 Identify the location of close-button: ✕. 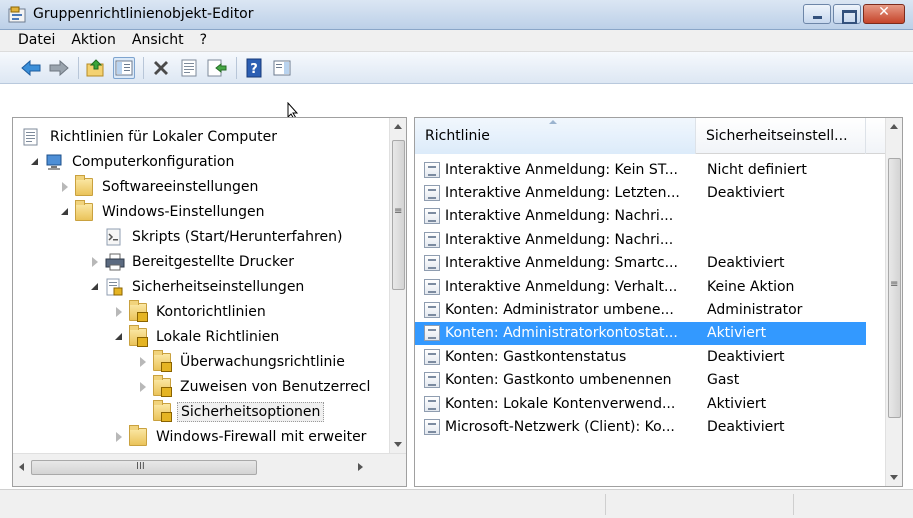
(884, 14).